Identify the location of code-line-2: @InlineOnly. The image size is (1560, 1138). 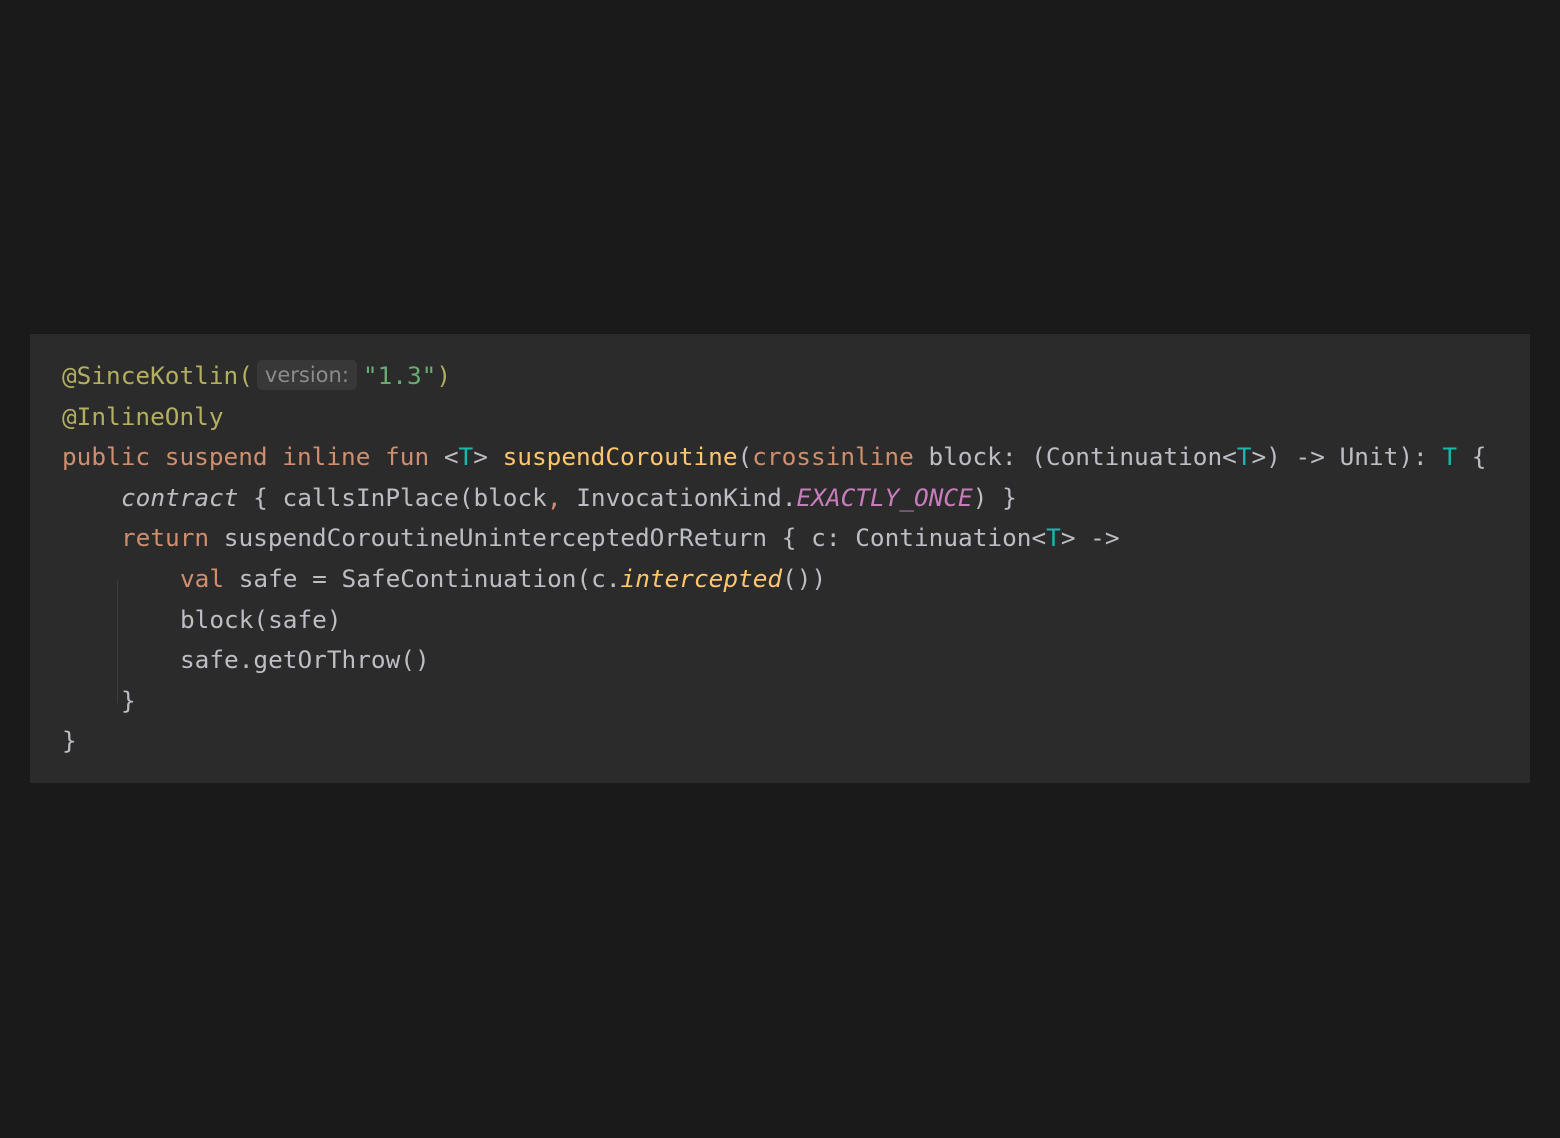
(796, 417).